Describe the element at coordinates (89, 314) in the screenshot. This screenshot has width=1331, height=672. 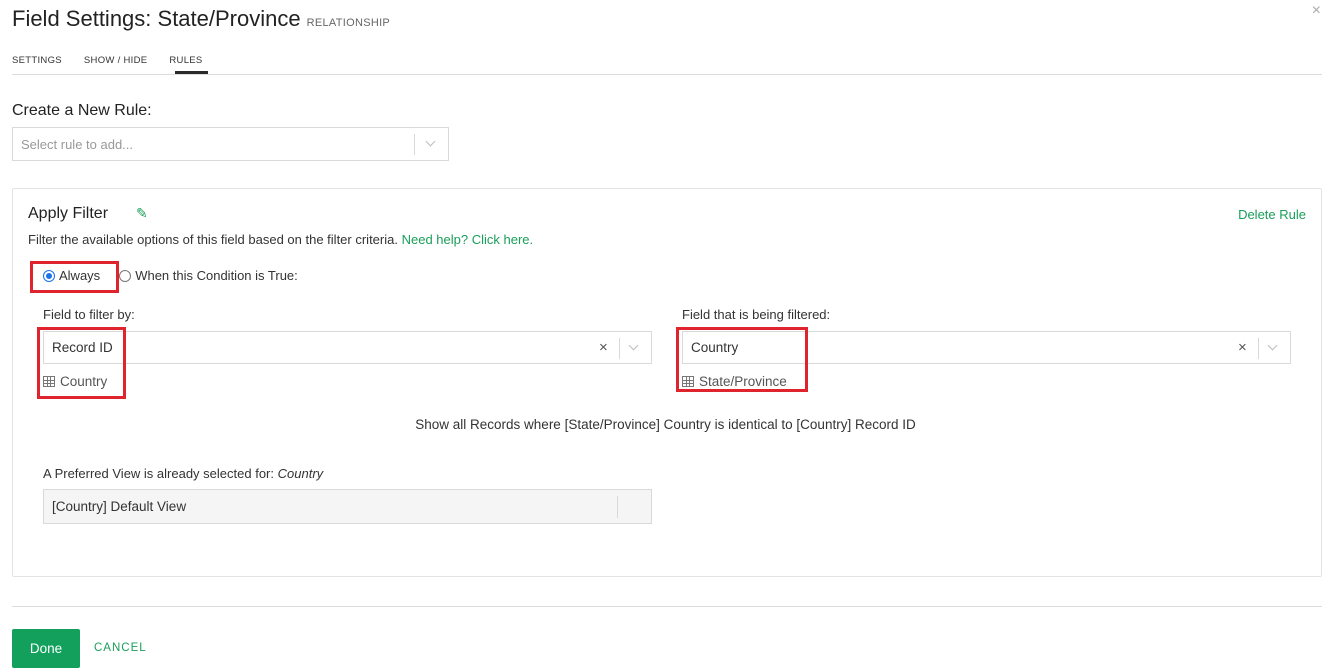
I see `filter-by-label: Field to filter by:` at that location.